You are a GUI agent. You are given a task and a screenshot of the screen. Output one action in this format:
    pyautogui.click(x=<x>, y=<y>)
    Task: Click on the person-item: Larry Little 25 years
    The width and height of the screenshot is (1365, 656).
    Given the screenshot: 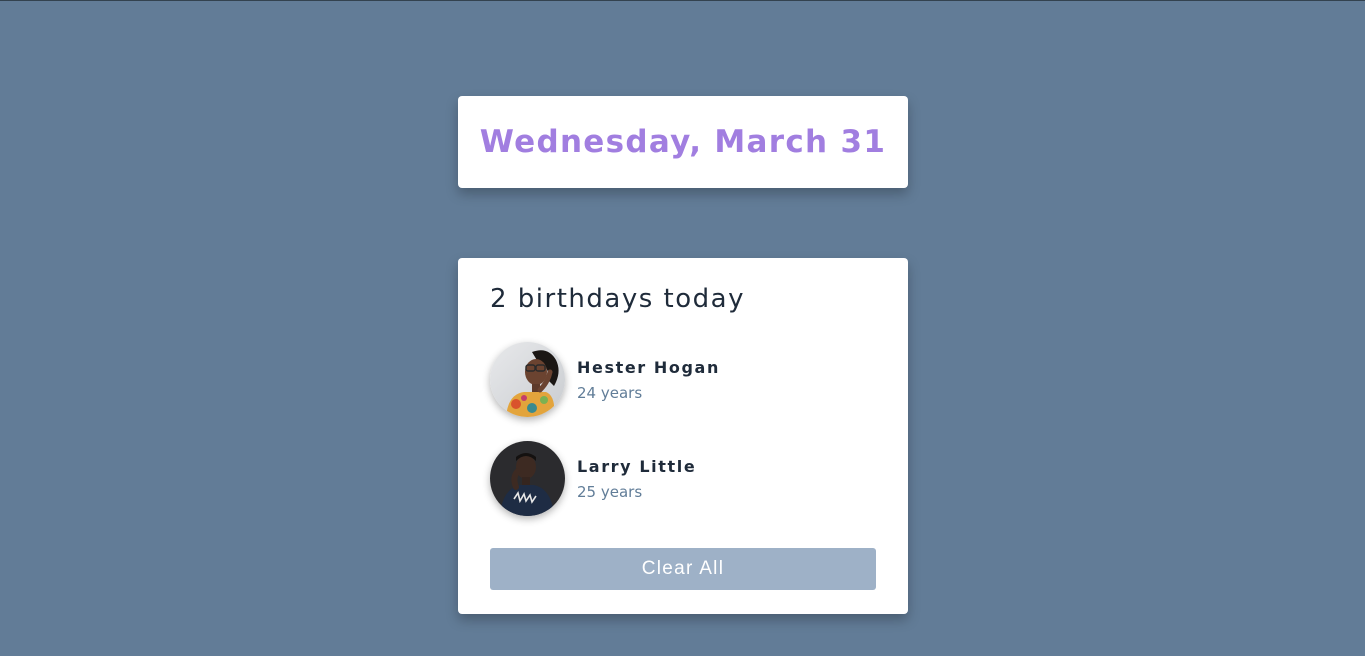 What is the action you would take?
    pyautogui.click(x=593, y=478)
    